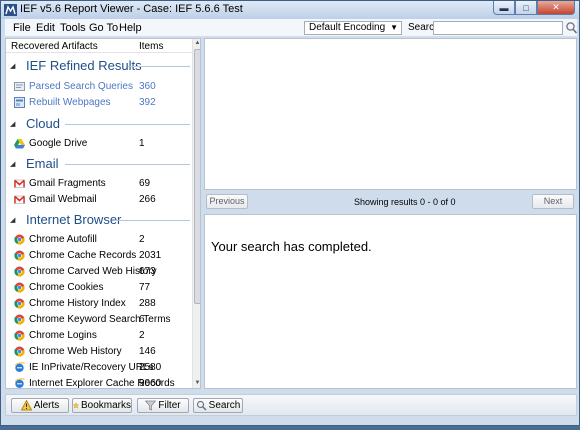 This screenshot has width=580, height=430. Describe the element at coordinates (84, 65) in the screenshot. I see `category-label: IEF Refined Results` at that location.